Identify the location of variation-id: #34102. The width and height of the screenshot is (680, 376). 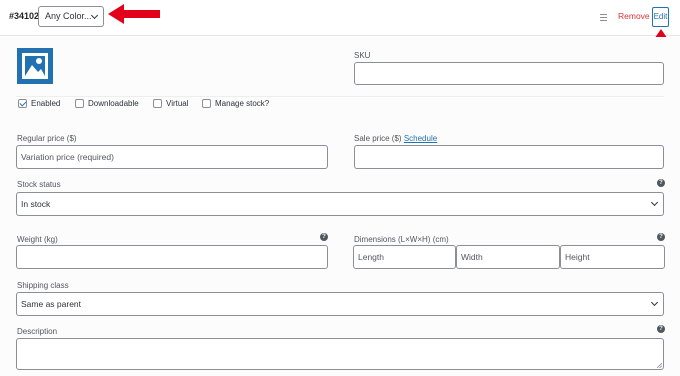
(24, 16).